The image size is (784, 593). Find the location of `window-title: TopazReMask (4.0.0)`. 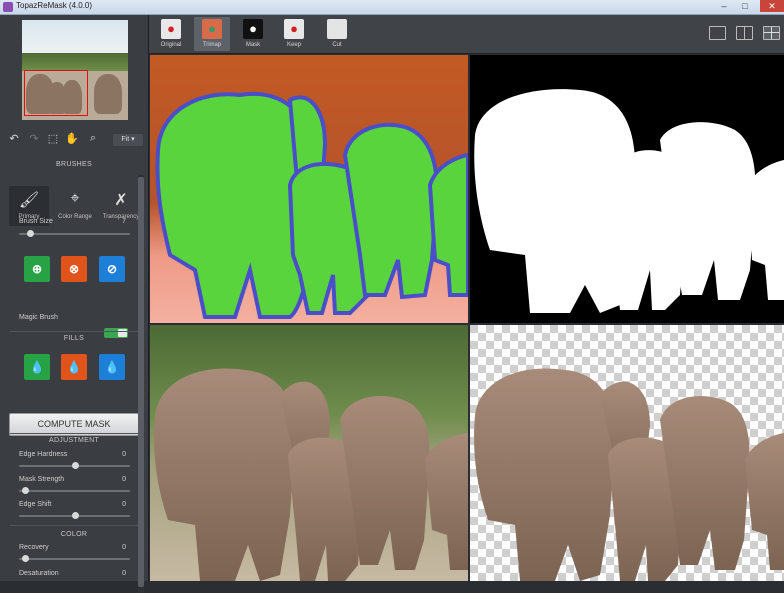

window-title: TopazReMask (4.0.0) is located at coordinates (54, 5).